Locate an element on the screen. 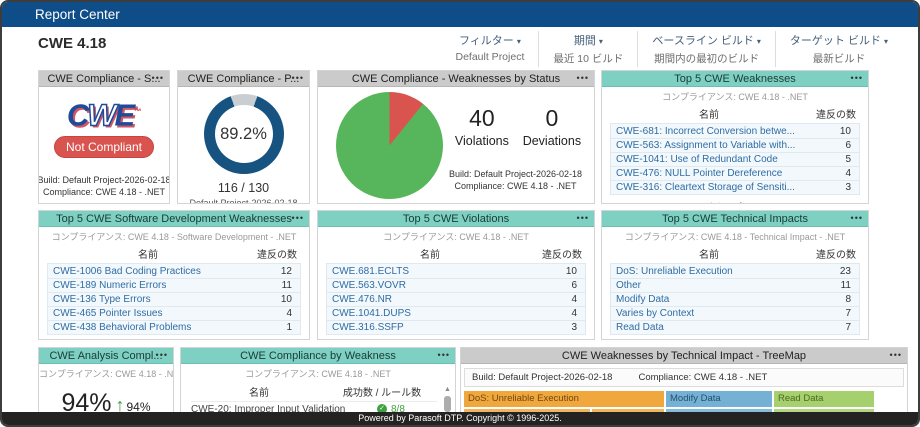  impact-link: Modify Data is located at coordinates (711, 299).